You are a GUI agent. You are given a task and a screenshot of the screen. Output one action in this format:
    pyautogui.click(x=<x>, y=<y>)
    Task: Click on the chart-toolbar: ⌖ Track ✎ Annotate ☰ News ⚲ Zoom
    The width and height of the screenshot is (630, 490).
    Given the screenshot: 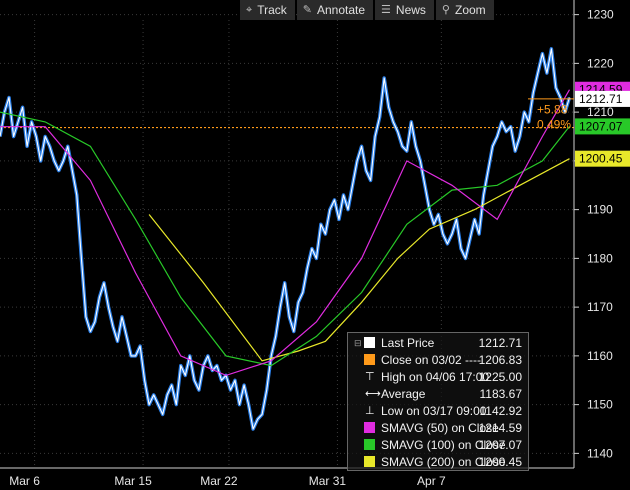 What is the action you would take?
    pyautogui.click(x=367, y=10)
    